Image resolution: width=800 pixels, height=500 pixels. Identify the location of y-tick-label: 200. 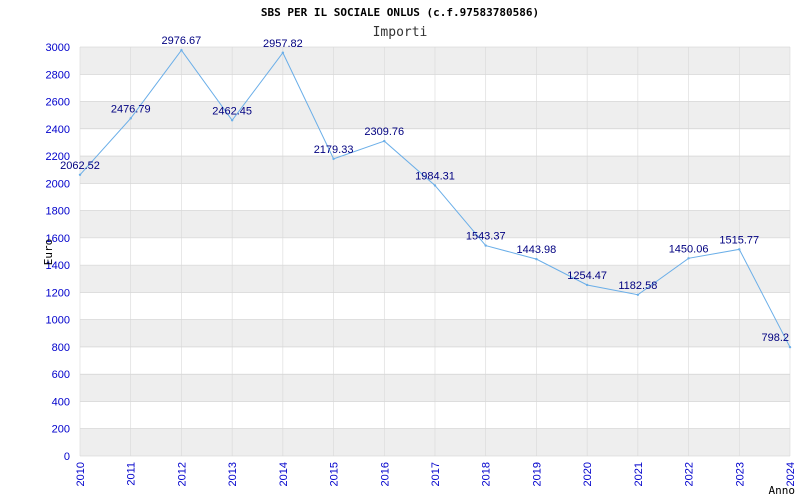
(61, 430).